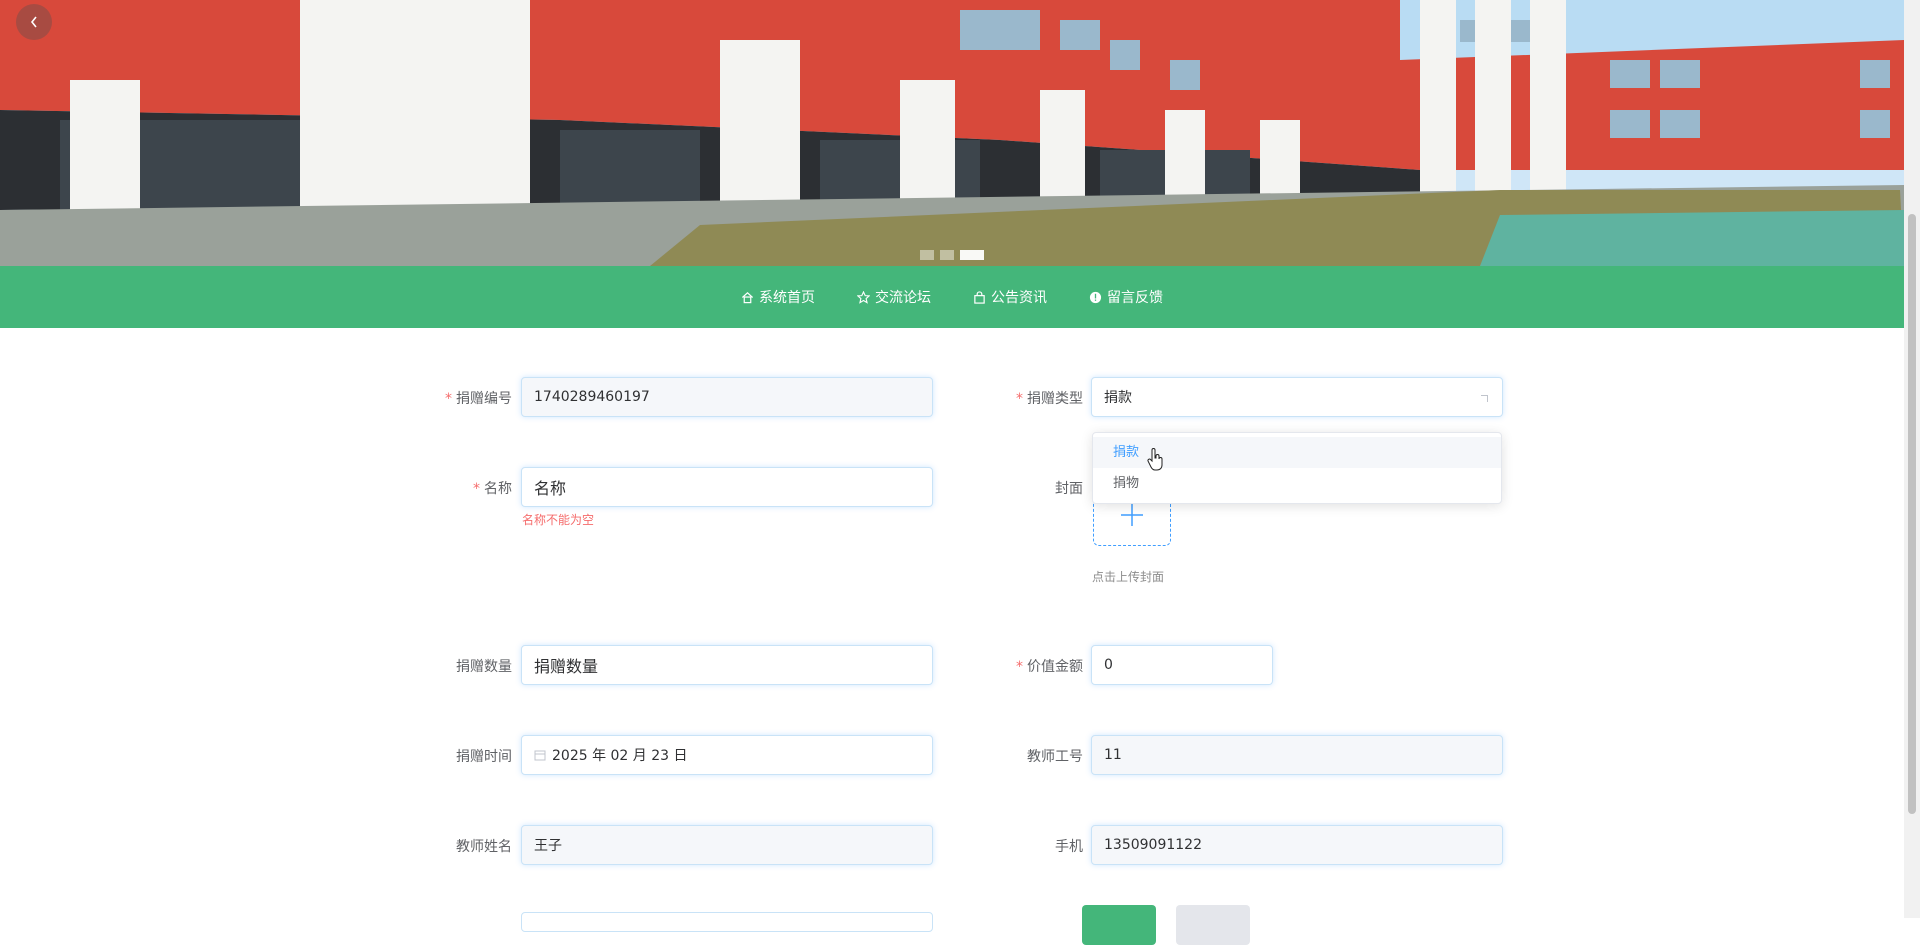 The height and width of the screenshot is (945, 1920). Describe the element at coordinates (727, 665) in the screenshot. I see `quantity-input: 捐赠数量` at that location.